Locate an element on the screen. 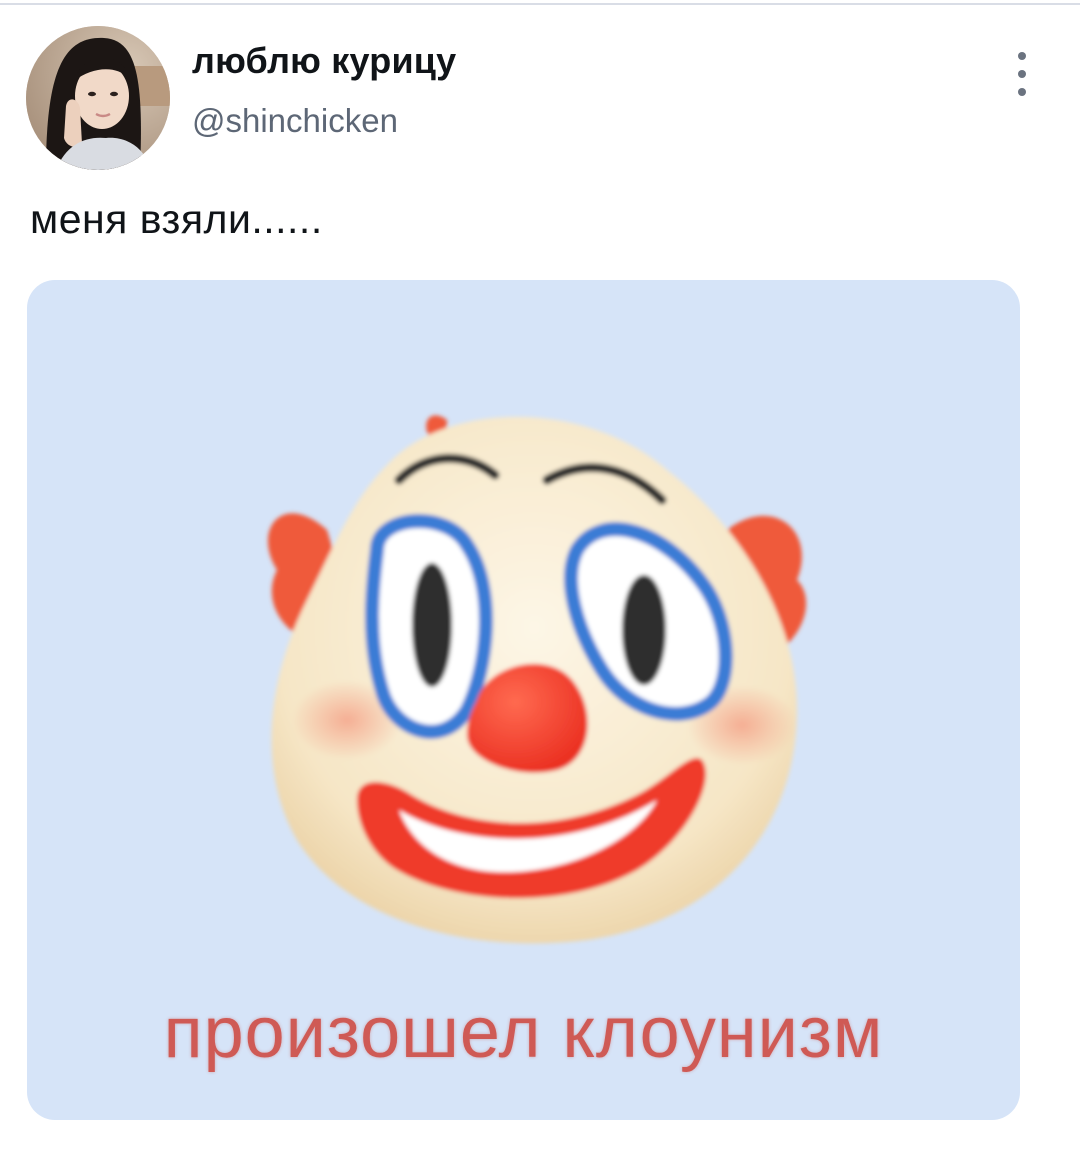  more-options-button is located at coordinates (1022, 74).